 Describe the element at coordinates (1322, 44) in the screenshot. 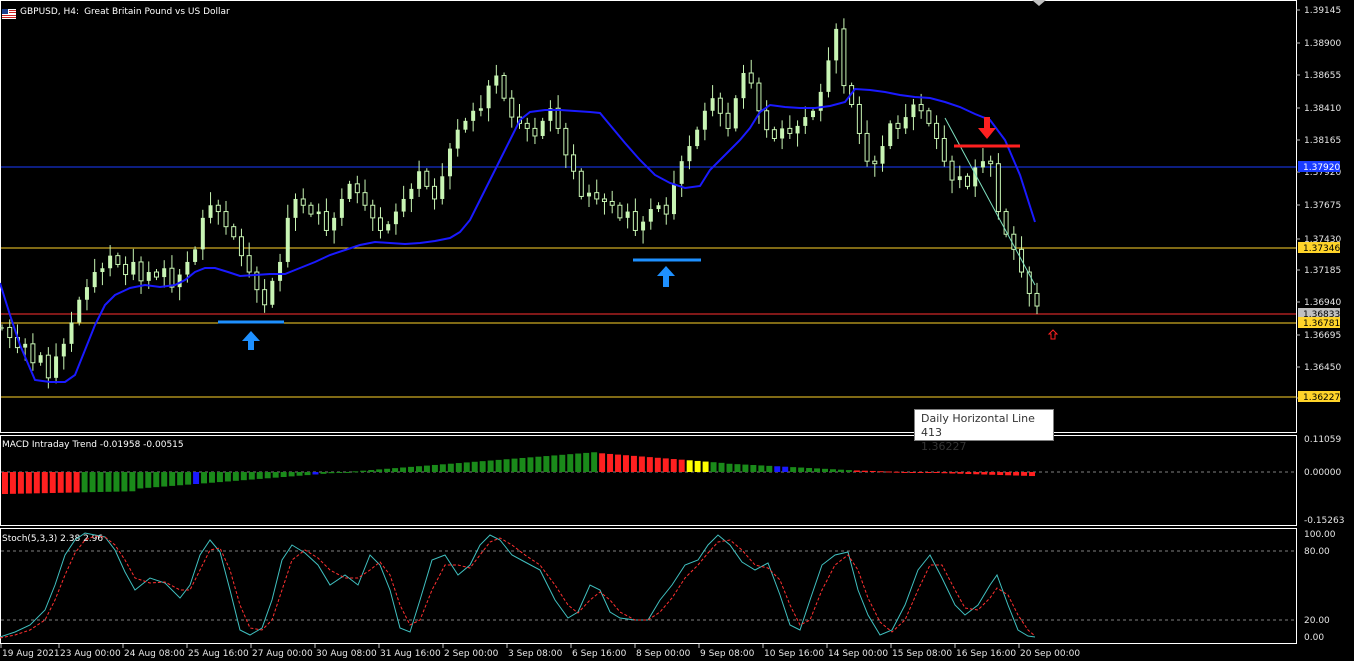

I see `price-tick-label: 1.38900` at that location.